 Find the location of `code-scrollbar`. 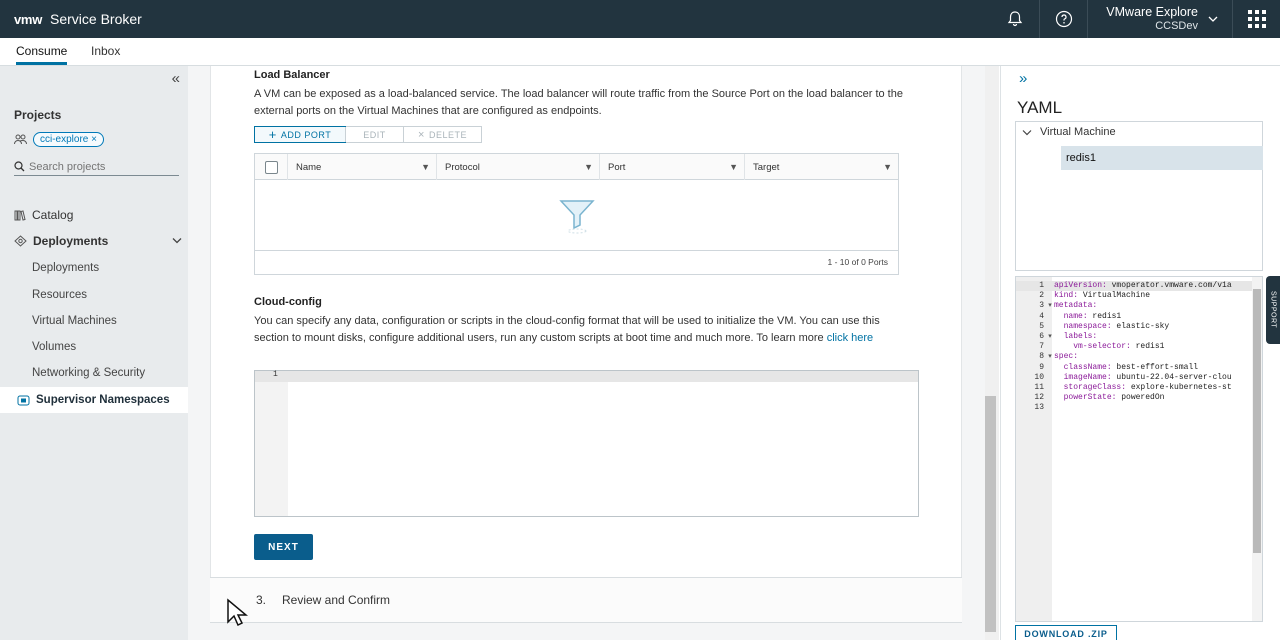

code-scrollbar is located at coordinates (1257, 449).